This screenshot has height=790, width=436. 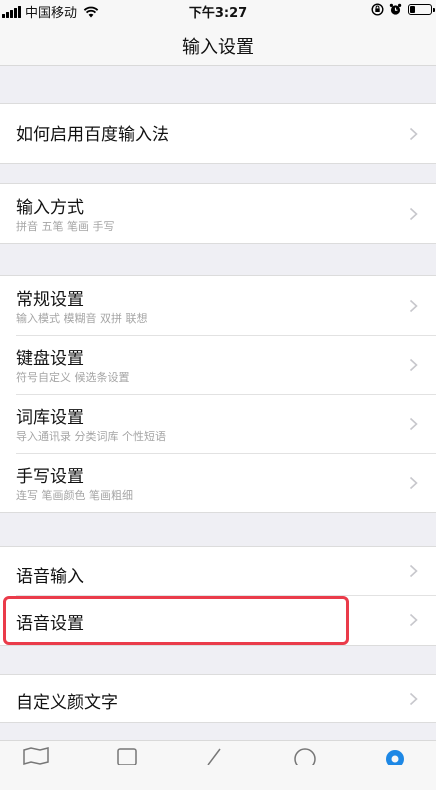 I want to click on section-input-method: 输入方式 拼音 五笔 笔画 手写, so click(x=218, y=213).